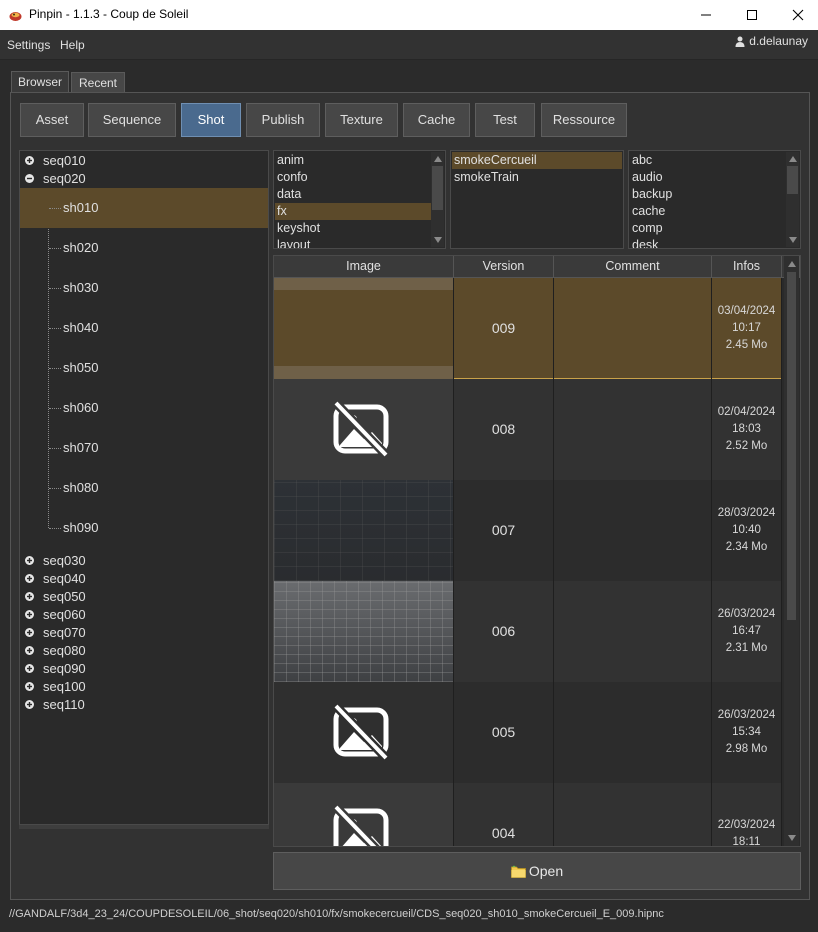 This screenshot has width=818, height=932. What do you see at coordinates (144, 368) in the screenshot?
I see `tree-item-sh050: sh050` at bounding box center [144, 368].